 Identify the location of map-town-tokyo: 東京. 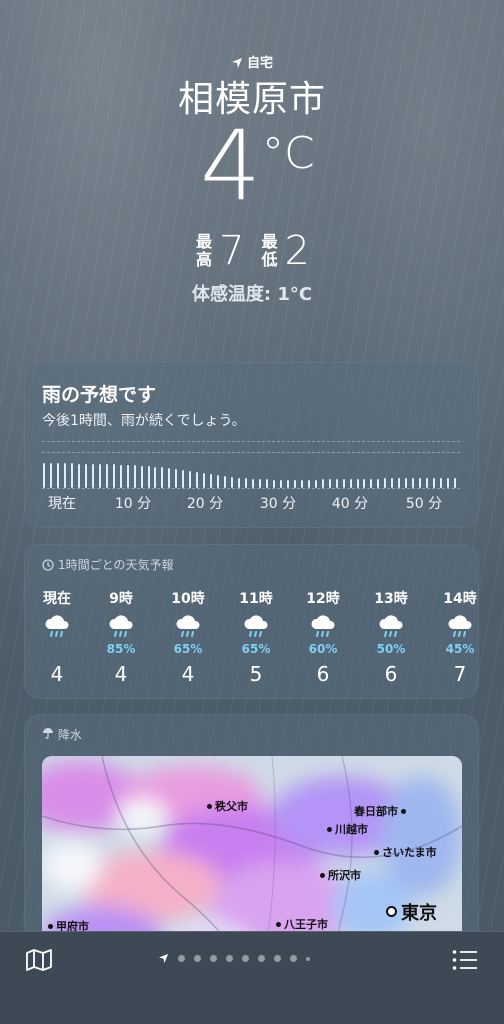
(411, 912).